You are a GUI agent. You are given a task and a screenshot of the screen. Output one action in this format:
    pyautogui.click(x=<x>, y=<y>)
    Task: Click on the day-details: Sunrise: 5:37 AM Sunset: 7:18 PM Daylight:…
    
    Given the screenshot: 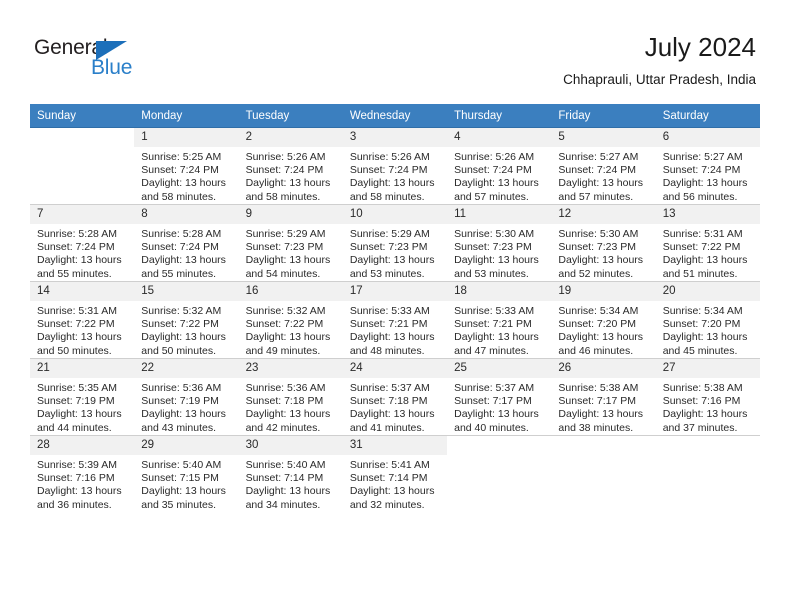 What is the action you would take?
    pyautogui.click(x=395, y=406)
    